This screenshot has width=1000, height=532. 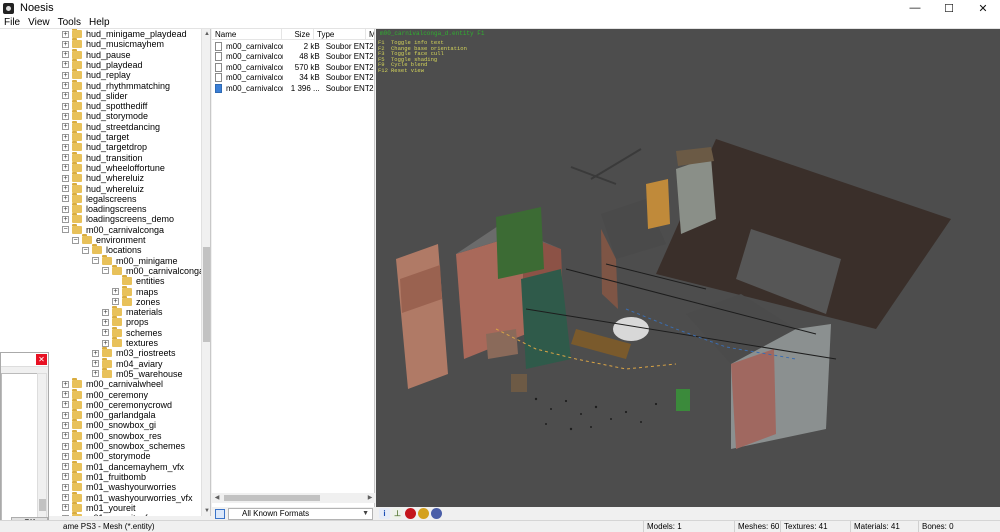 I want to click on tree-item: − locations, so click(x=112, y=249).